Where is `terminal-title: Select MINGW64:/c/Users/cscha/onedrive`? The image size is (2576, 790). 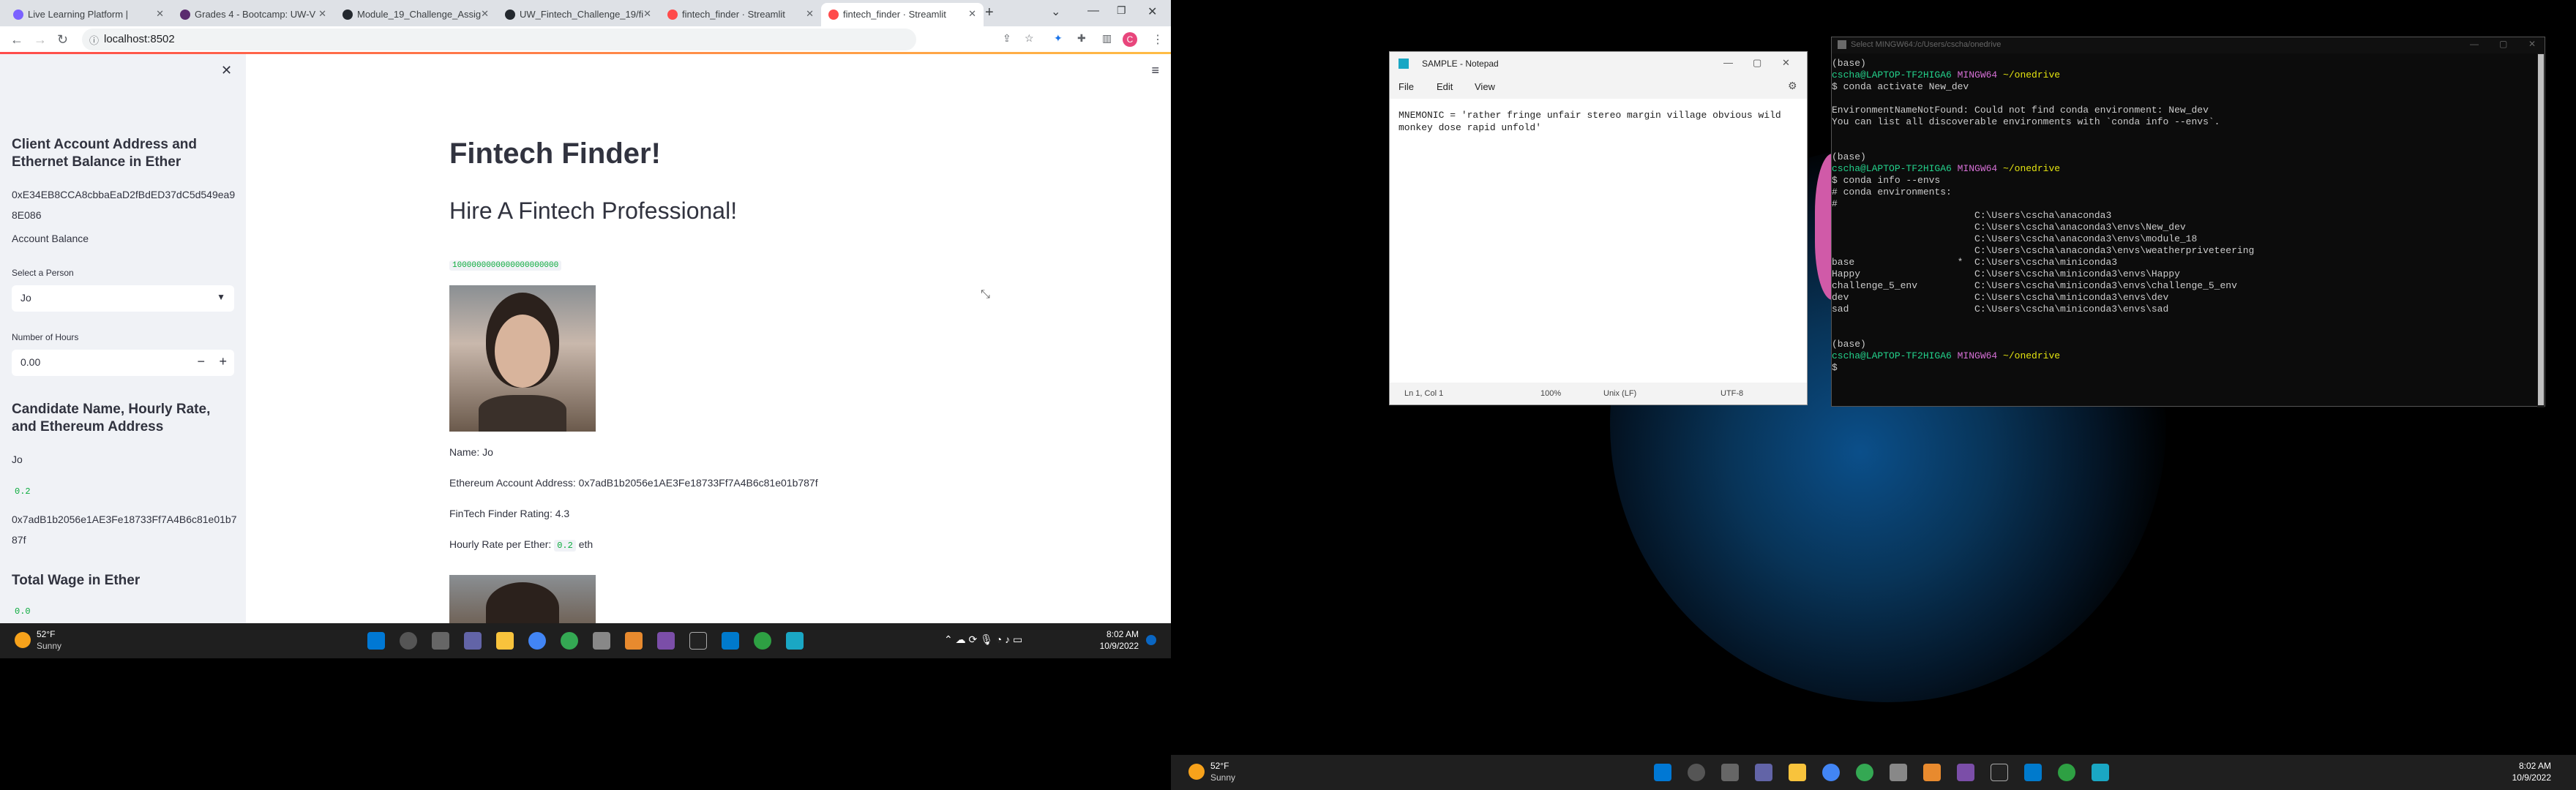 terminal-title: Select MINGW64:/c/Users/cscha/onedrive is located at coordinates (1926, 44).